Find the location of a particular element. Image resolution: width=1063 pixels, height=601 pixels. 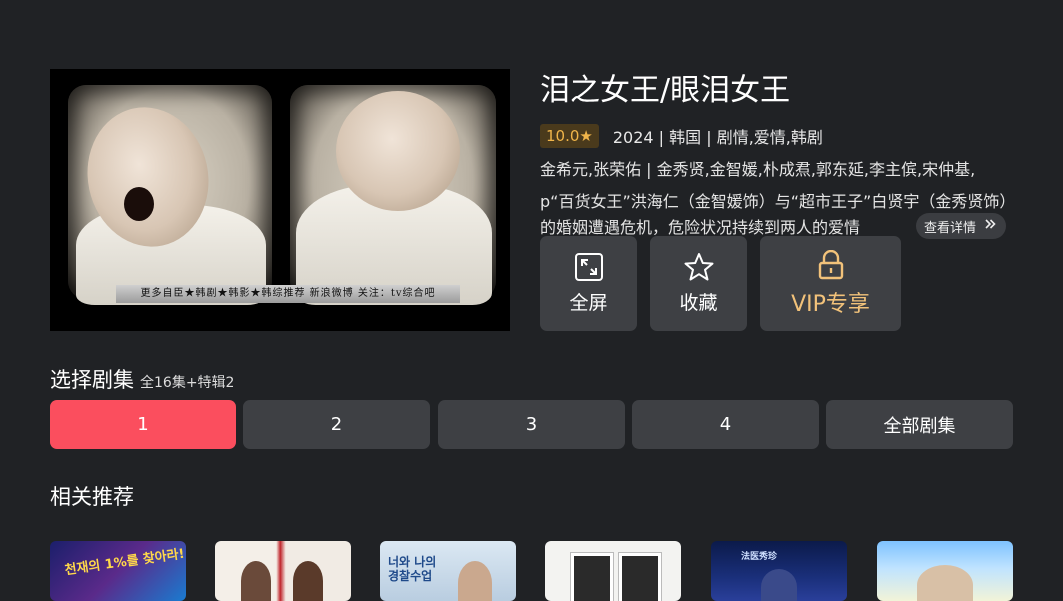

video-frame-right is located at coordinates (393, 195).